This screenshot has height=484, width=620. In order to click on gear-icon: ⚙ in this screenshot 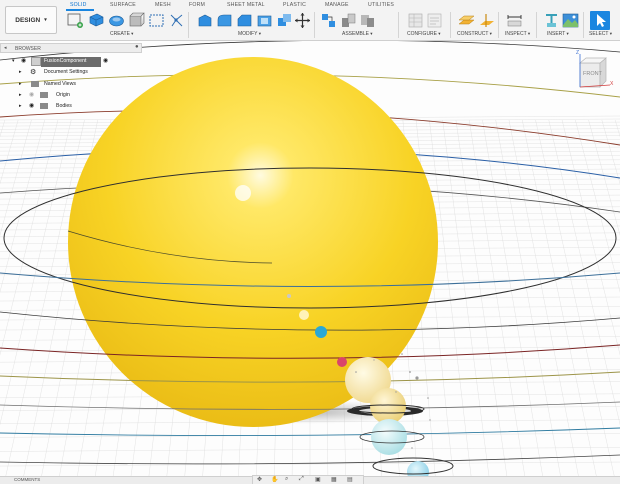, I will do `click(33, 72)`.